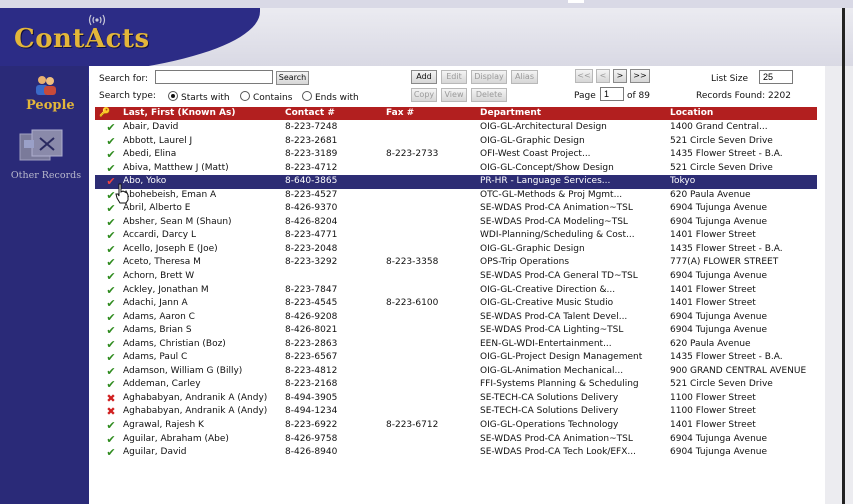  I want to click on radio-contains: Contains, so click(266, 97).